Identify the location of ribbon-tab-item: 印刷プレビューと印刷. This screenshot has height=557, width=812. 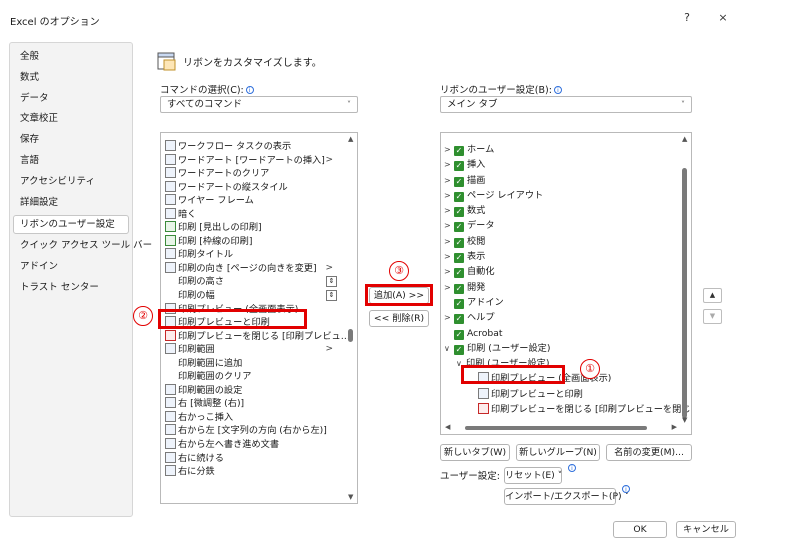
(562, 394).